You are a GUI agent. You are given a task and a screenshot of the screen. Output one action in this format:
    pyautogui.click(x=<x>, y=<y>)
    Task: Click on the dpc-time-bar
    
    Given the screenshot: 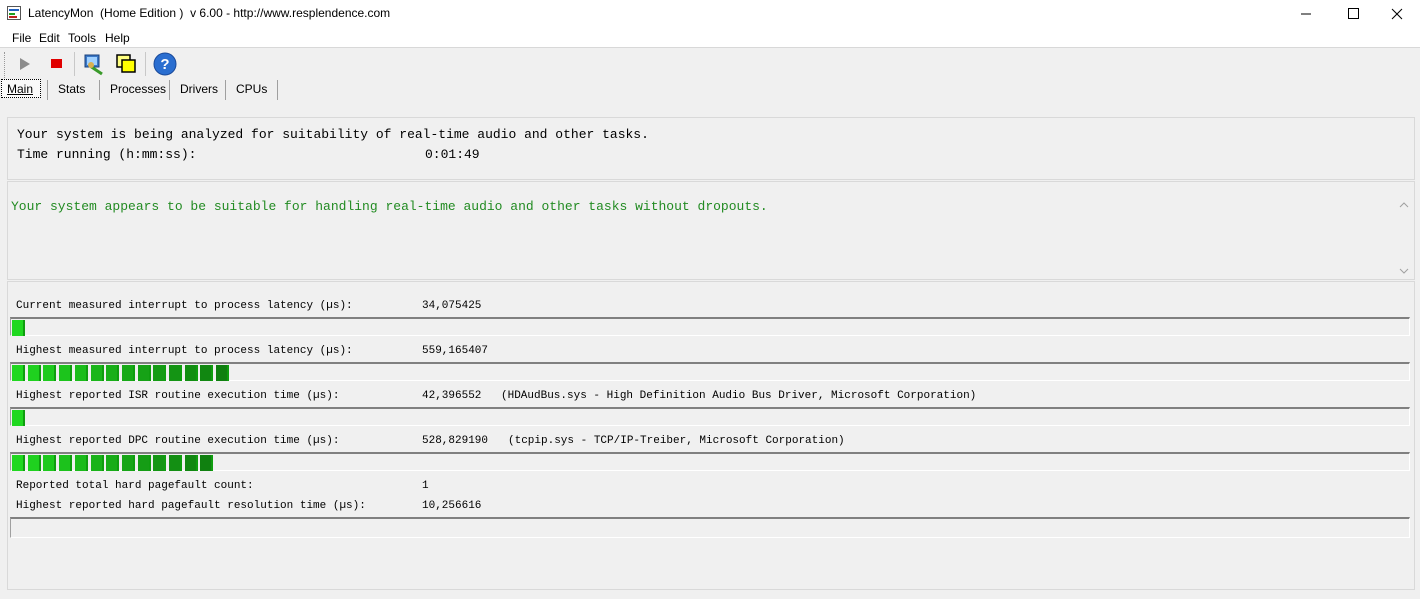 What is the action you would take?
    pyautogui.click(x=710, y=461)
    